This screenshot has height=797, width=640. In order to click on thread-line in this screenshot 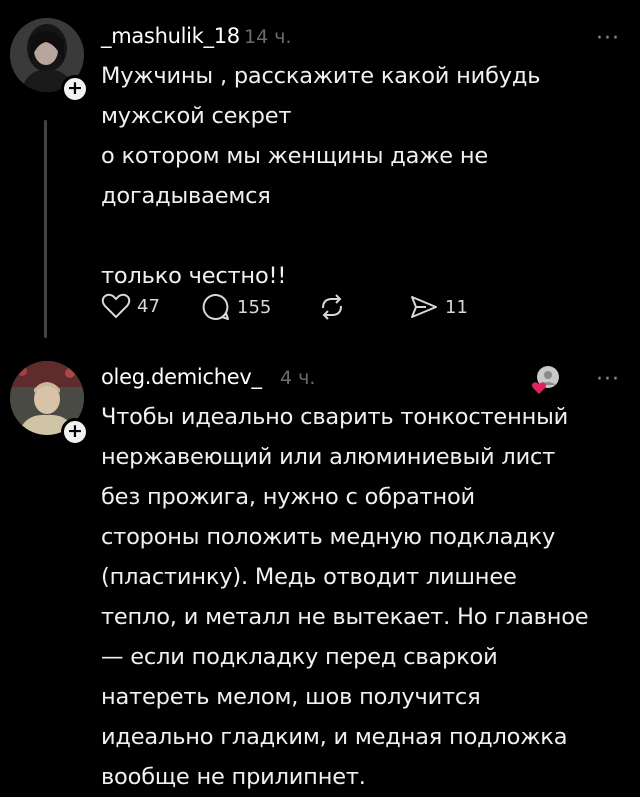, I will do `click(45, 229)`.